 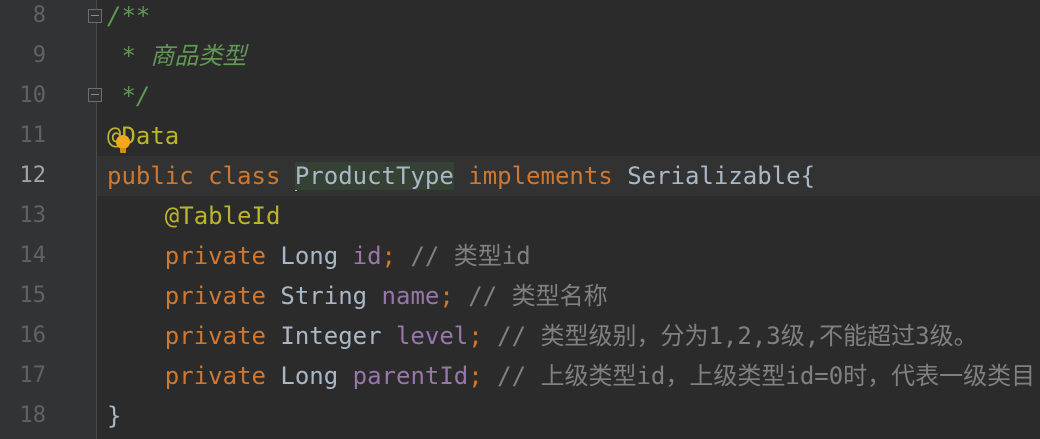 What do you see at coordinates (374, 176) in the screenshot?
I see `code-token: ProductType` at bounding box center [374, 176].